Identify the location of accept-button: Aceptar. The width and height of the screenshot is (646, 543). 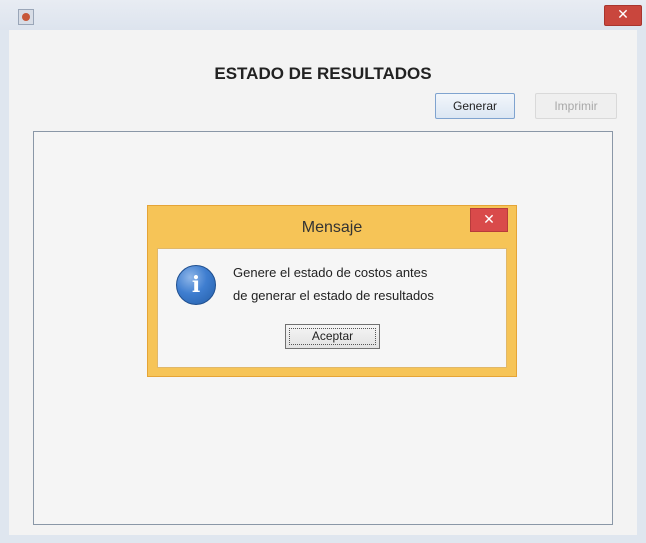
(332, 336).